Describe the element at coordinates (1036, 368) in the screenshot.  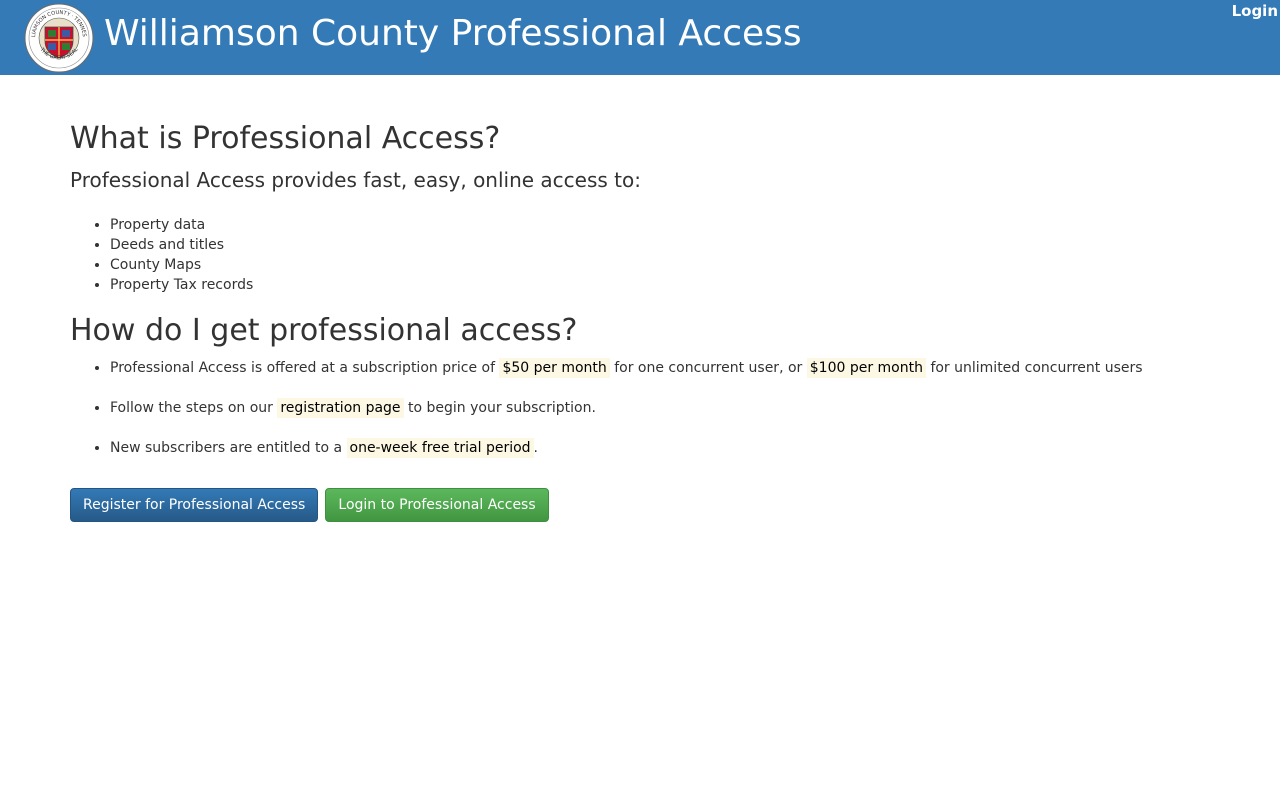
I see `step-price-suffix: for unlimited concurrent users` at that location.